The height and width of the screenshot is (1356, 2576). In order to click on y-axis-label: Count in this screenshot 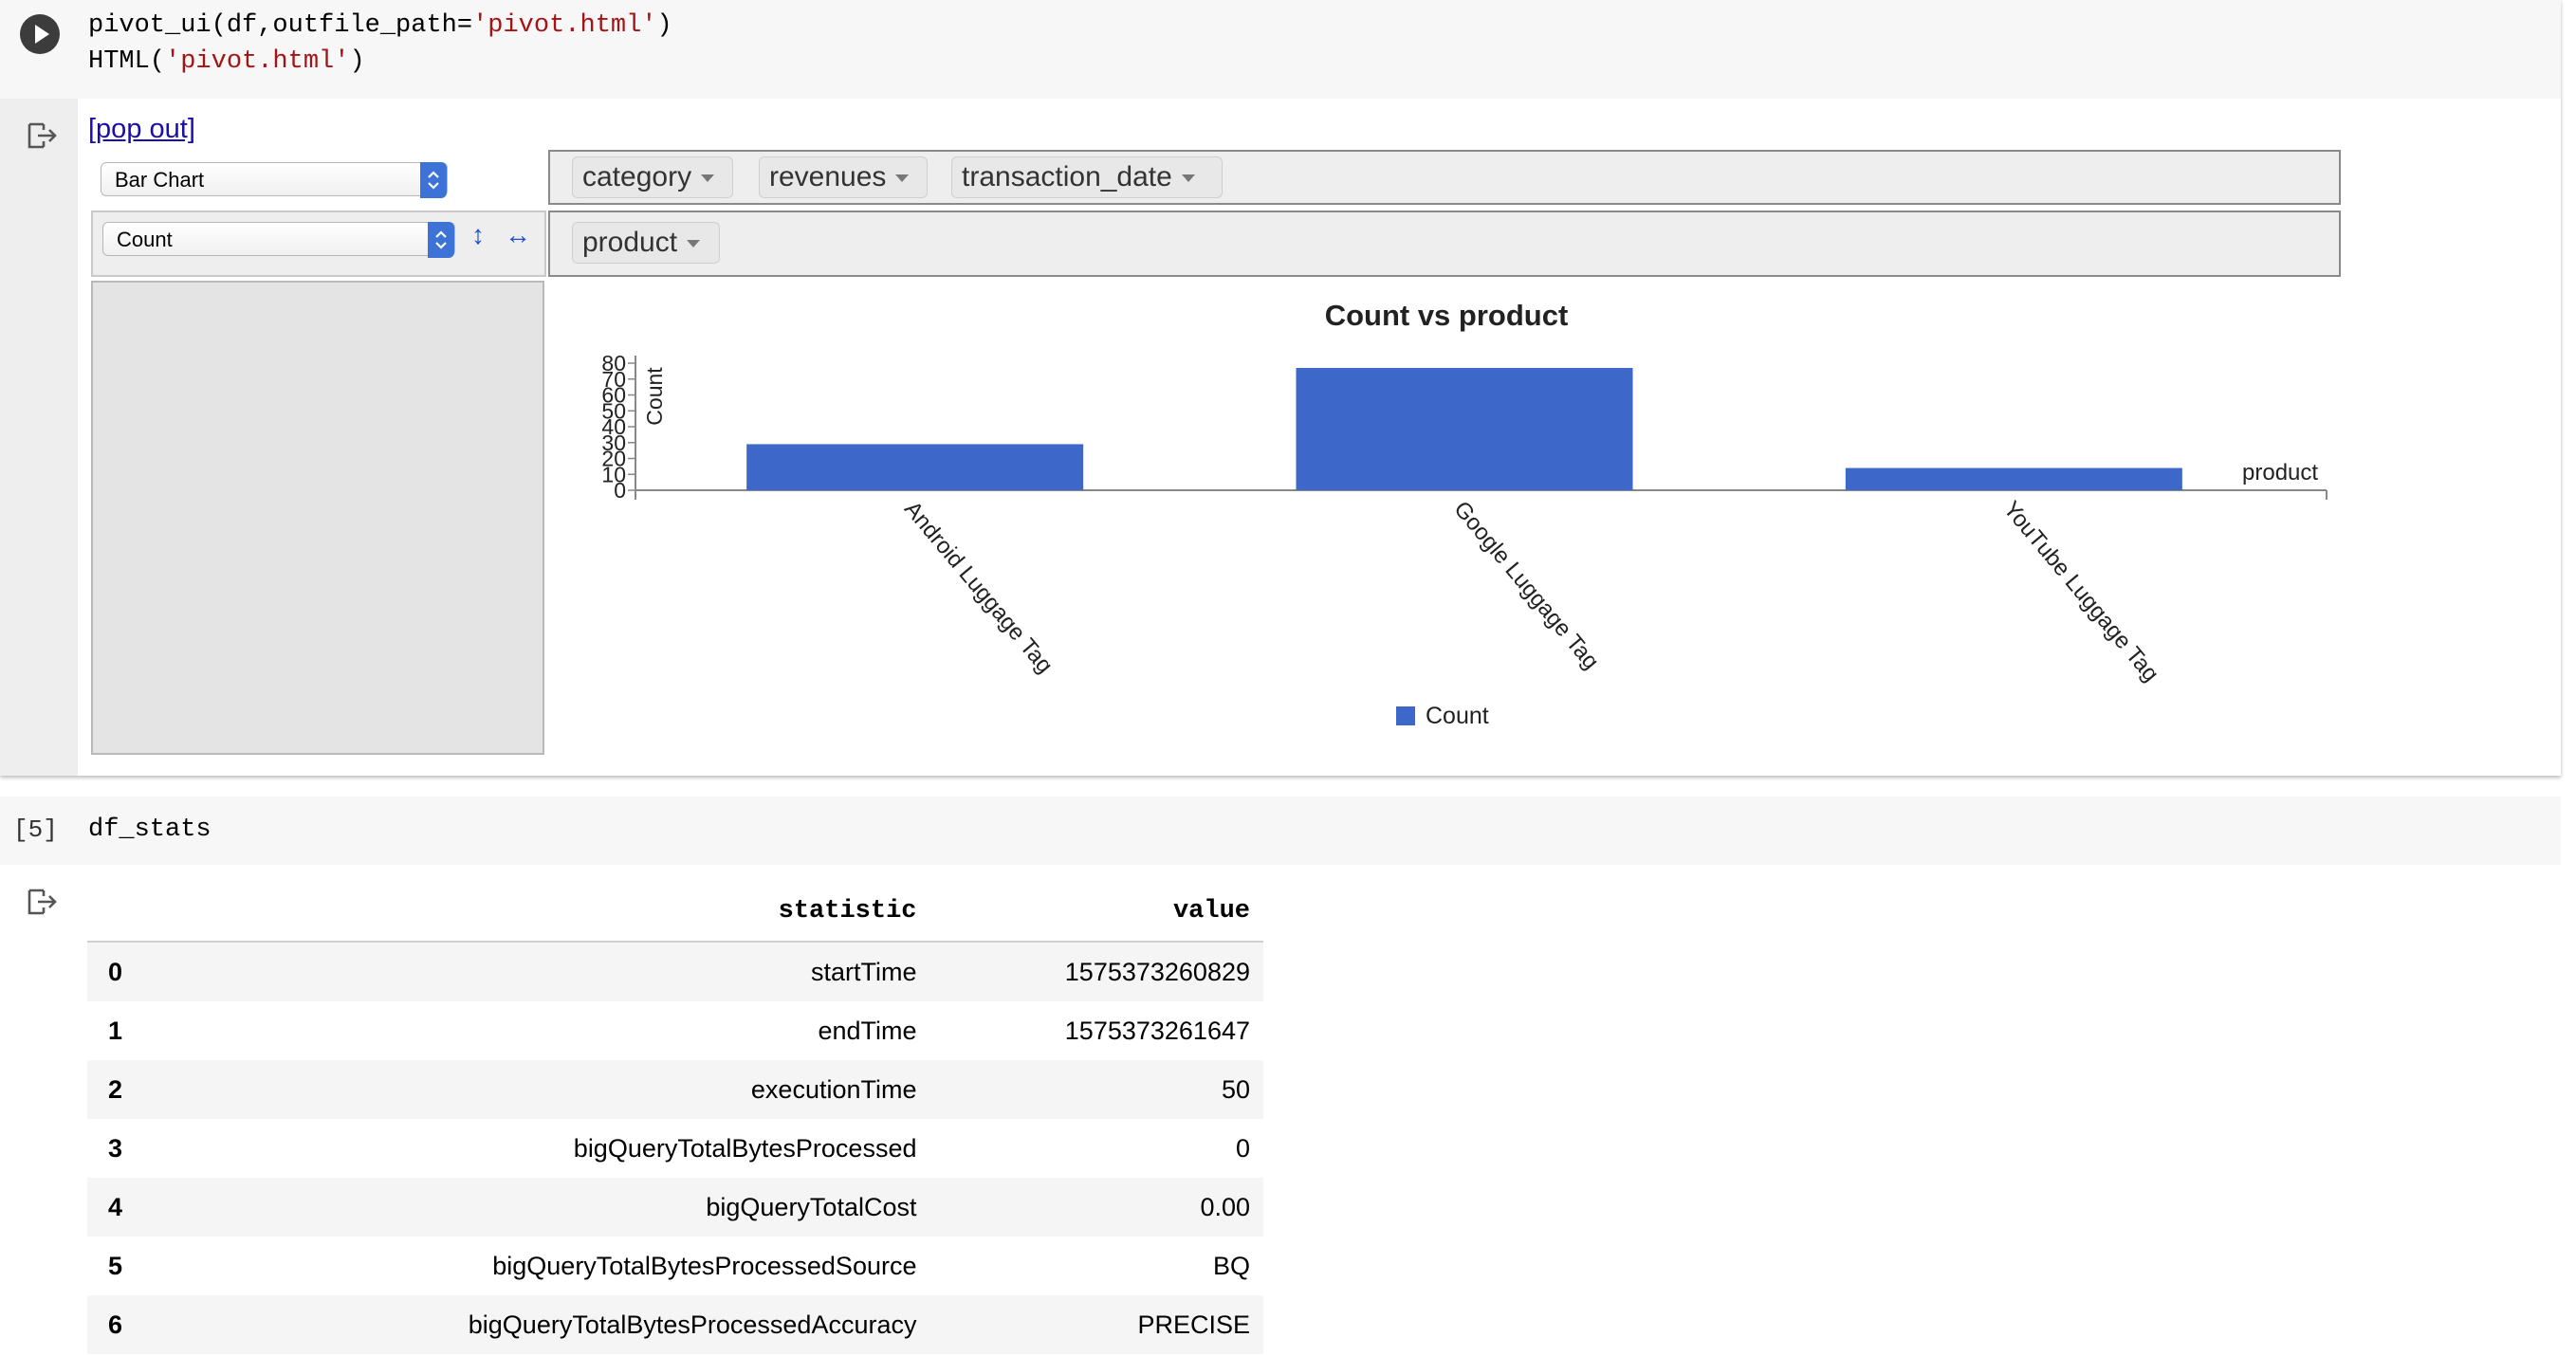, I will do `click(654, 397)`.